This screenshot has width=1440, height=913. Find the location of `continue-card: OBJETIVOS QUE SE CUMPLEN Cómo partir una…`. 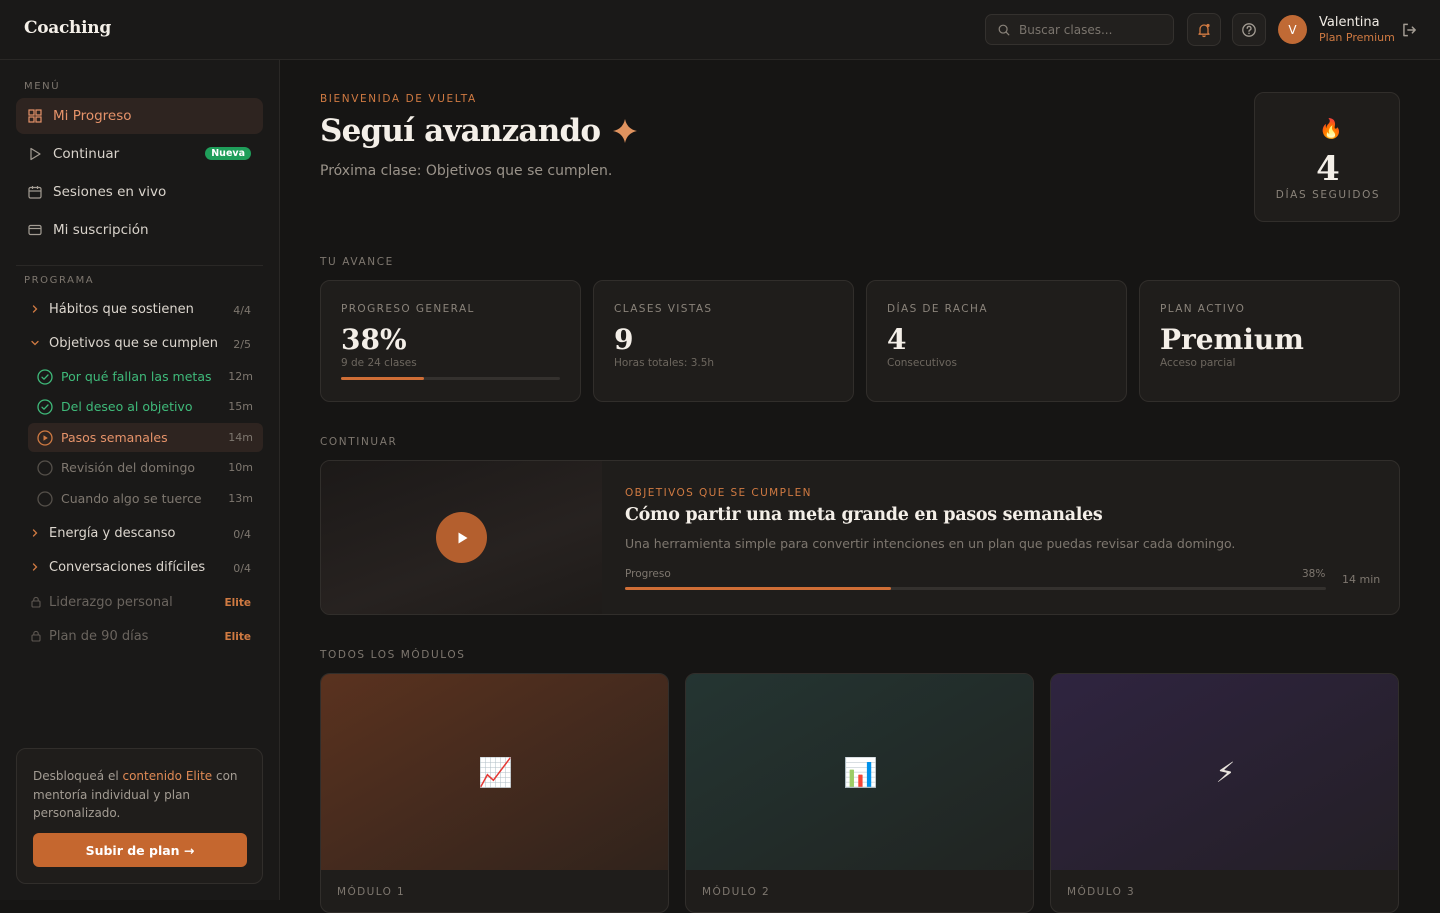

continue-card: OBJETIVOS QUE SE CUMPLEN Cómo partir una… is located at coordinates (860, 537).